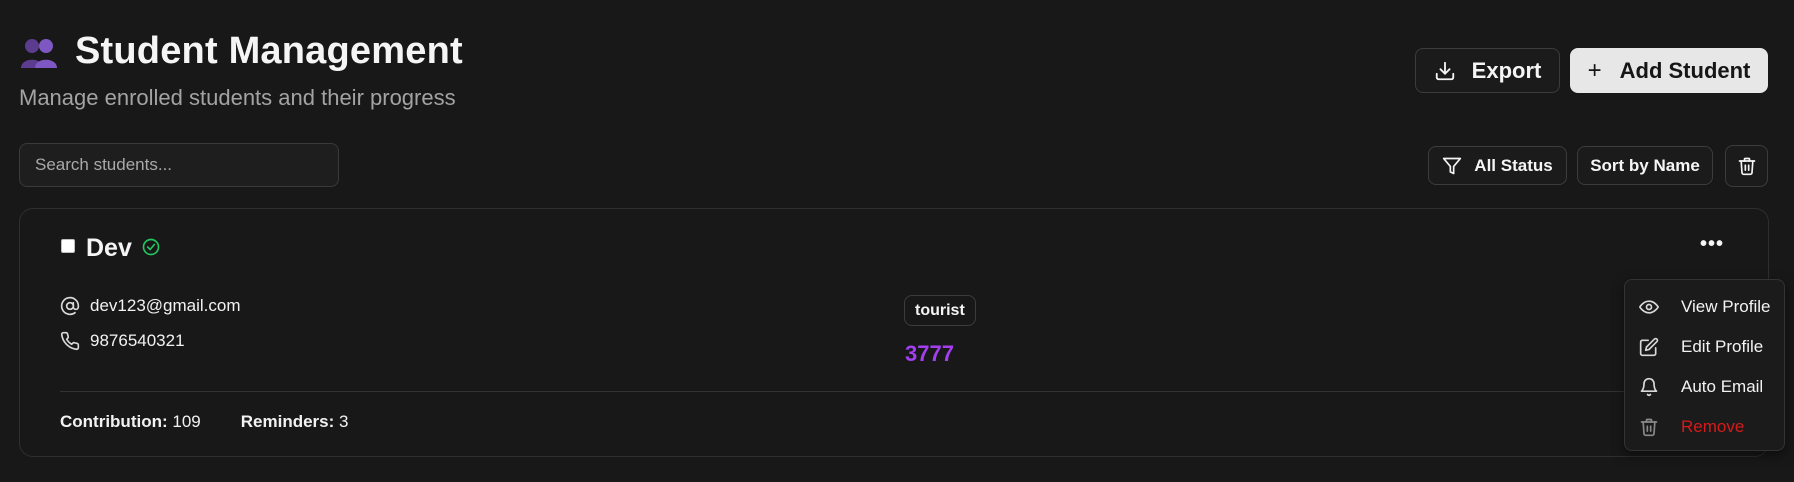  I want to click on contribution-label: Contribution:, so click(114, 421).